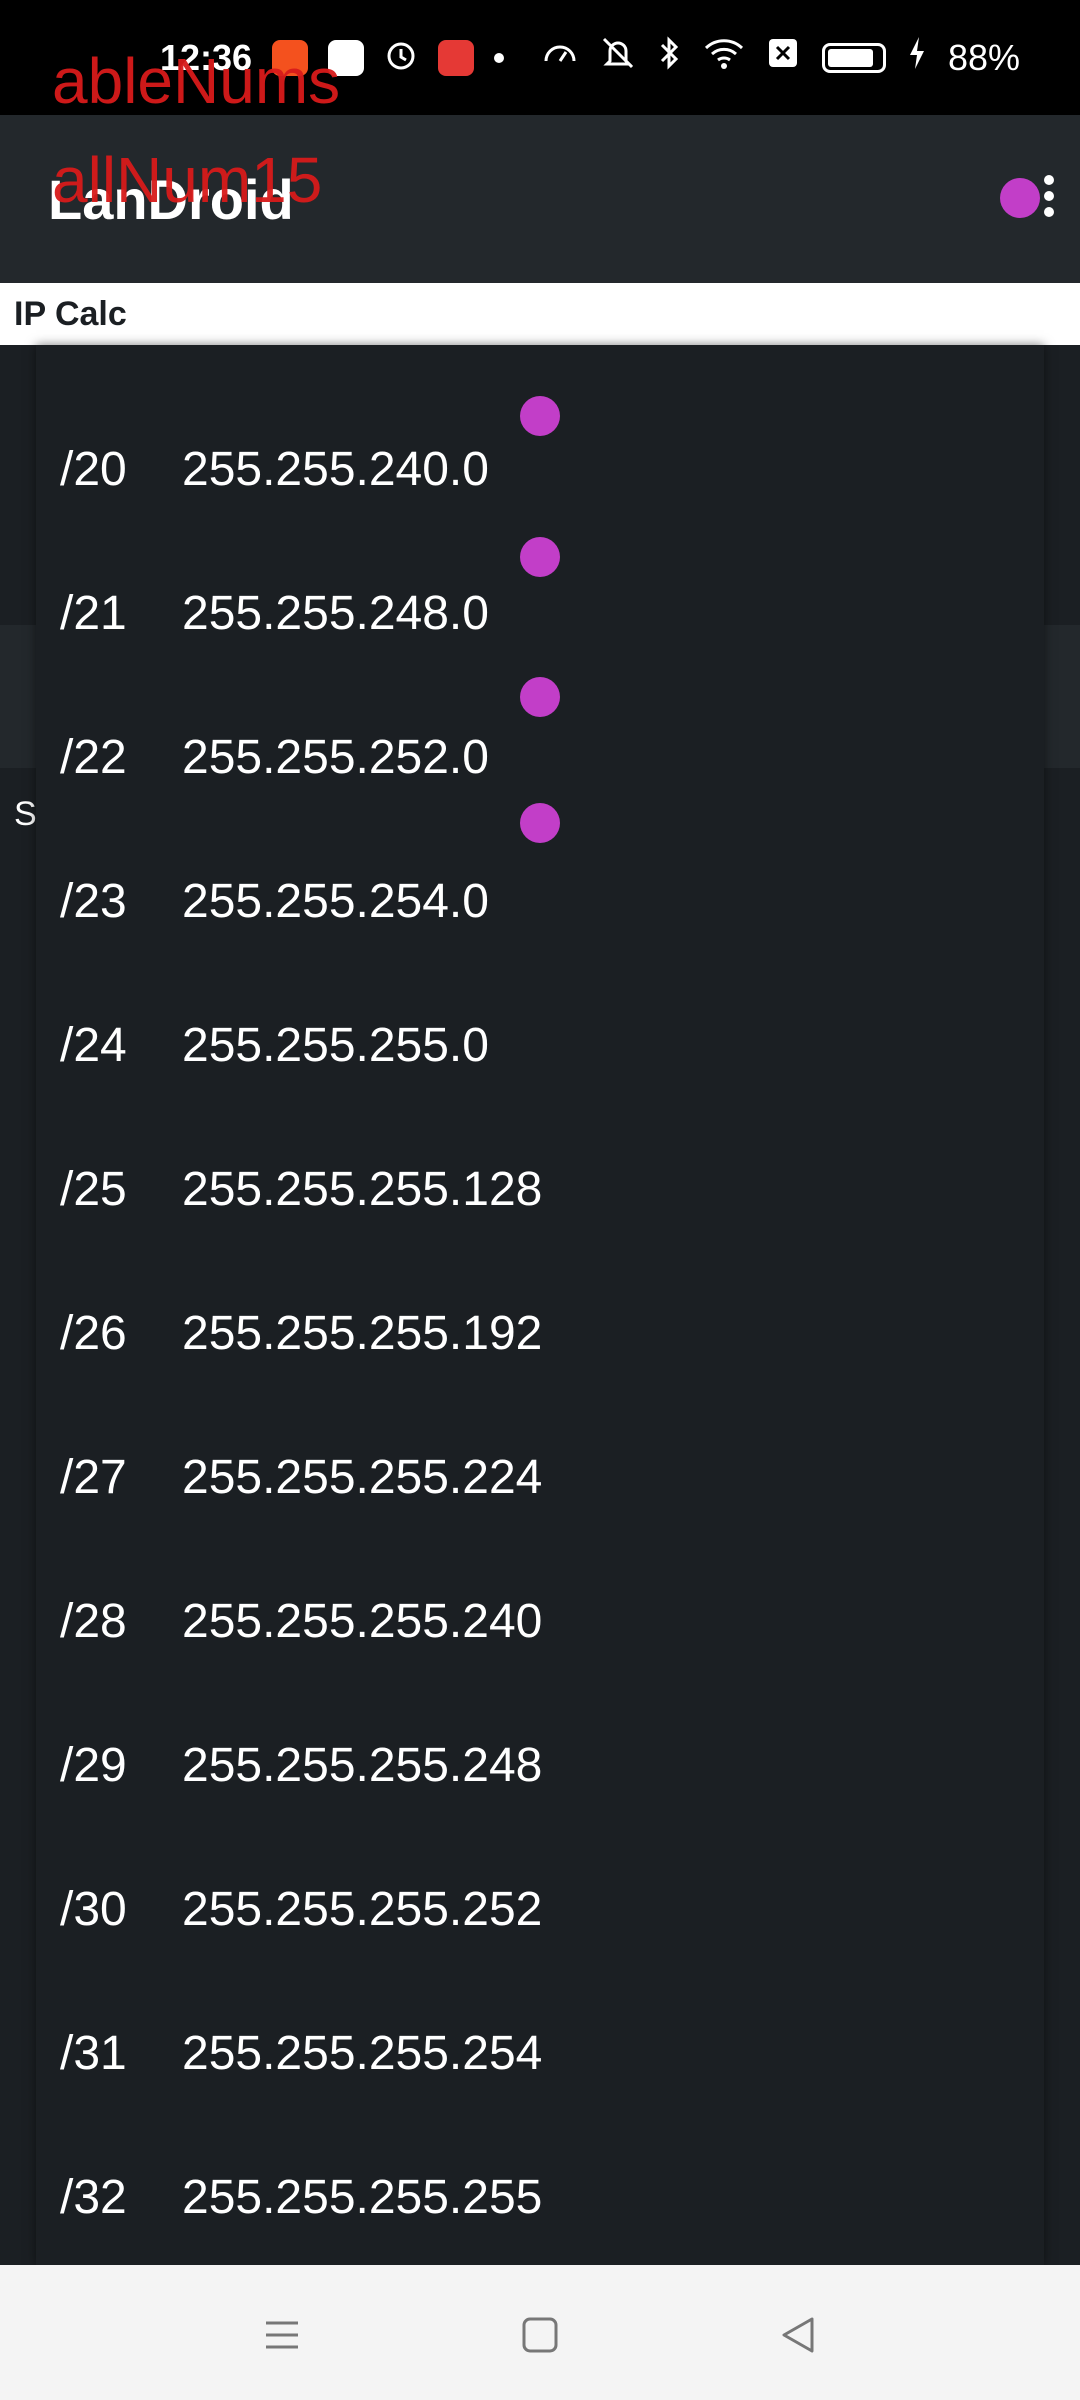 This screenshot has width=1080, height=2400. What do you see at coordinates (362, 2197) in the screenshot?
I see `netmask-value: 255.255.255.255` at bounding box center [362, 2197].